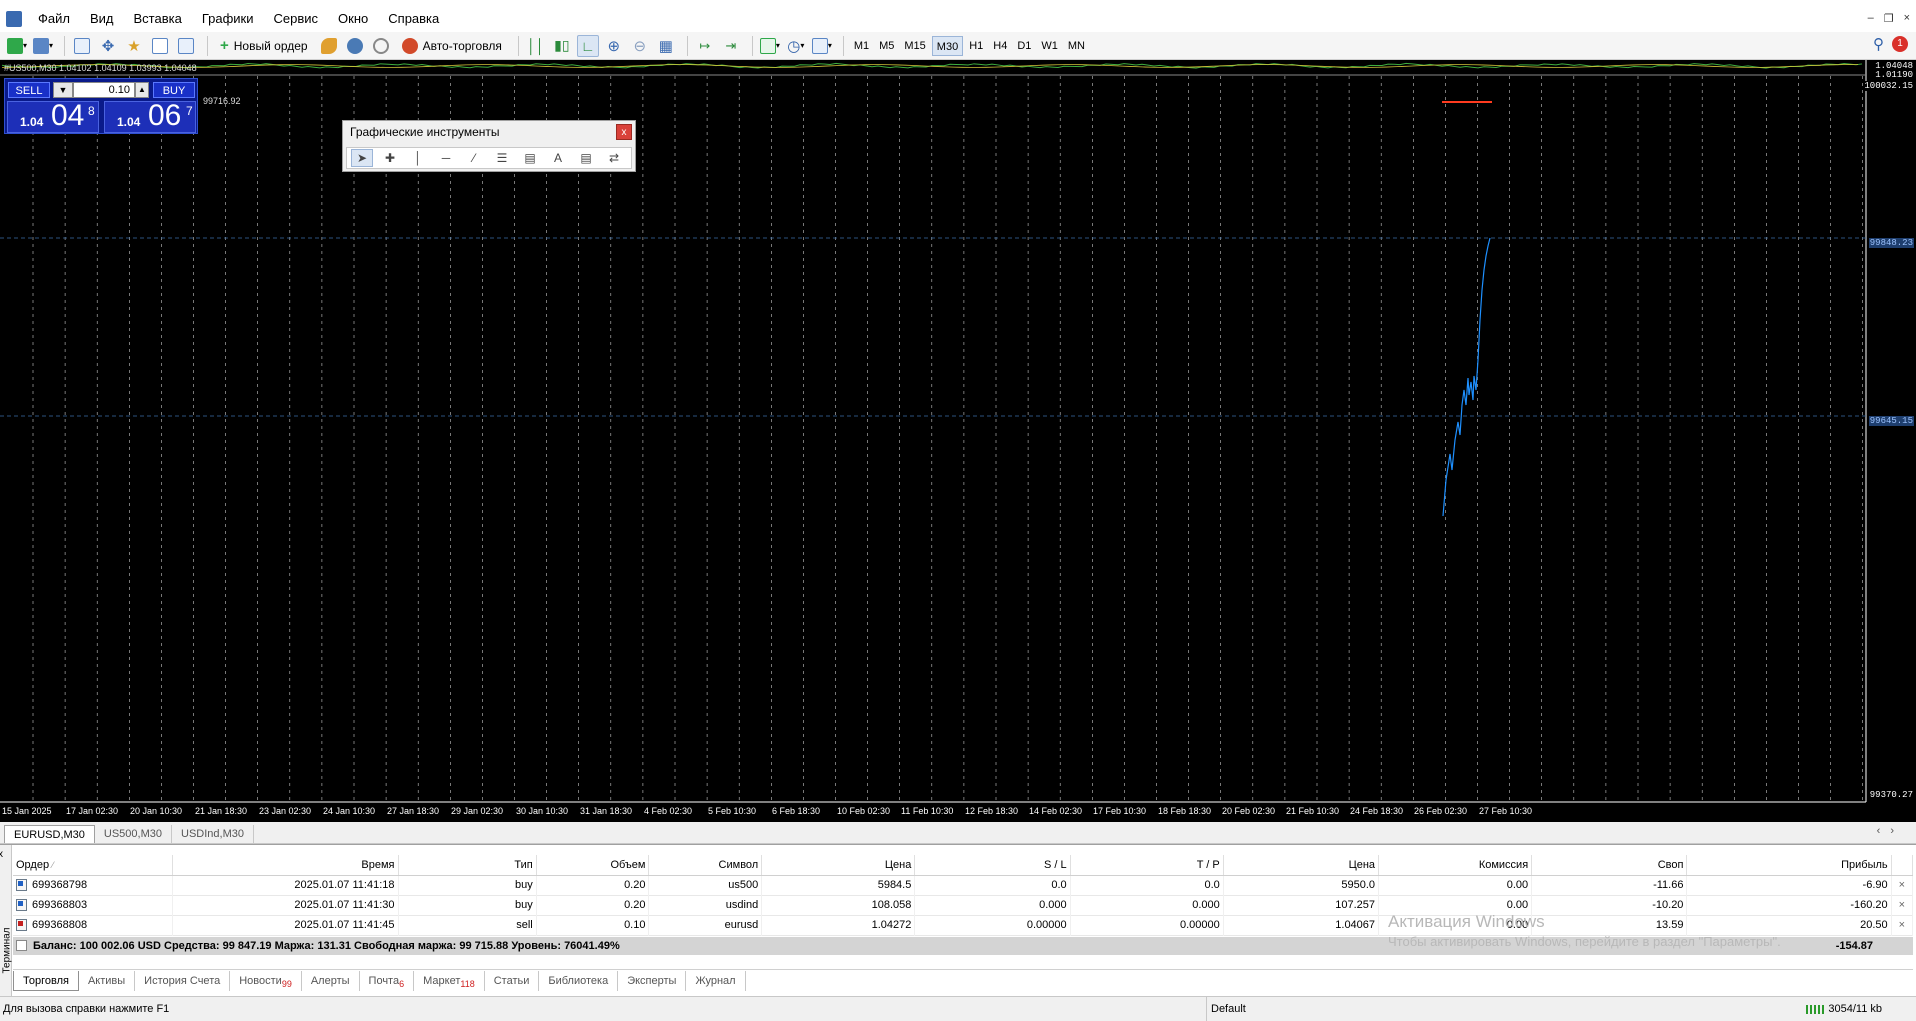 This screenshot has height=1021, width=1916. What do you see at coordinates (705, 46) in the screenshot?
I see `chart-shift-button: ↦` at bounding box center [705, 46].